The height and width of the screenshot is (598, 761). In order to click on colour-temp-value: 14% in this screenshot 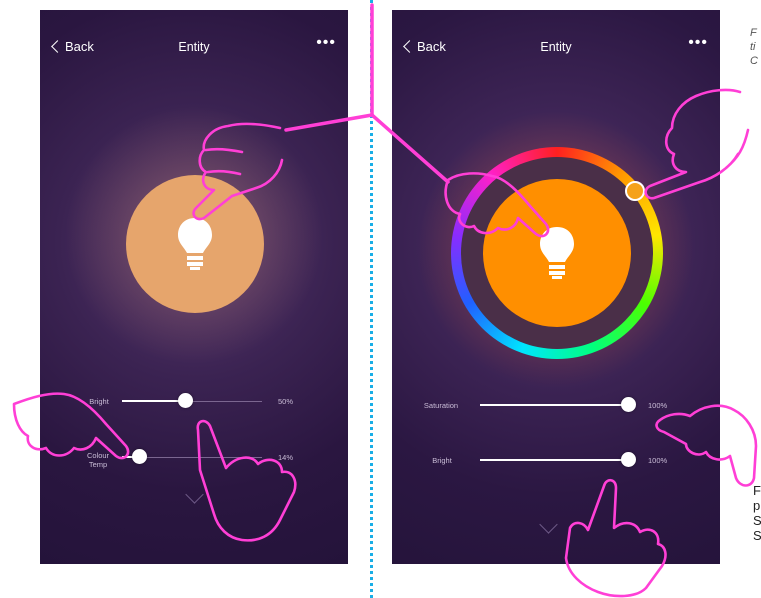, I will do `click(286, 457)`.